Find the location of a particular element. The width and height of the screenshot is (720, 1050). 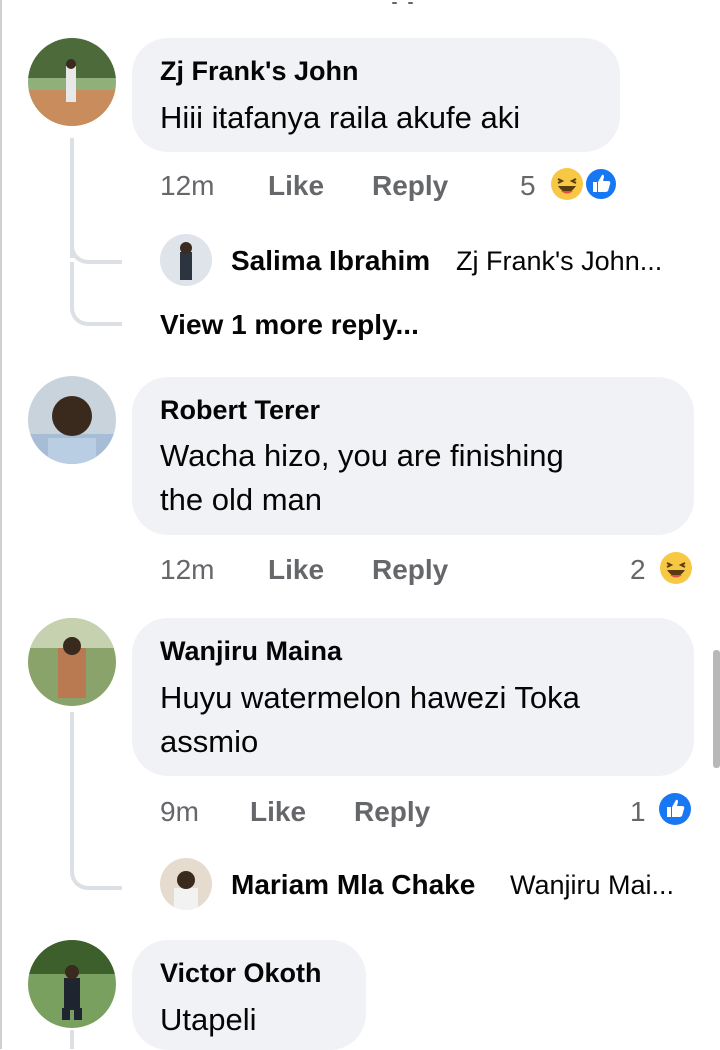

scroll-indicator is located at coordinates (411, 4).